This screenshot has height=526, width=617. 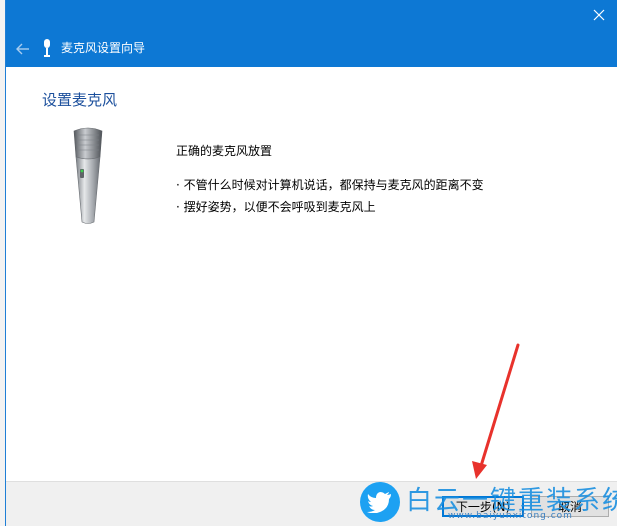 I want to click on close-button, so click(x=599, y=15).